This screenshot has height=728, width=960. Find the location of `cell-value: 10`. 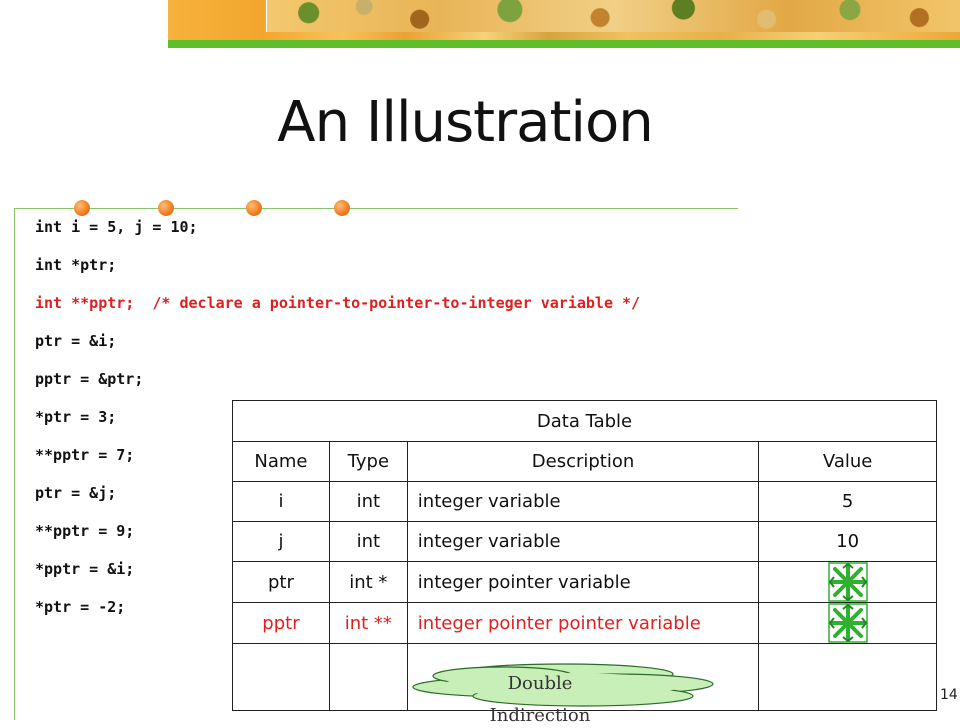

cell-value: 10 is located at coordinates (847, 541).